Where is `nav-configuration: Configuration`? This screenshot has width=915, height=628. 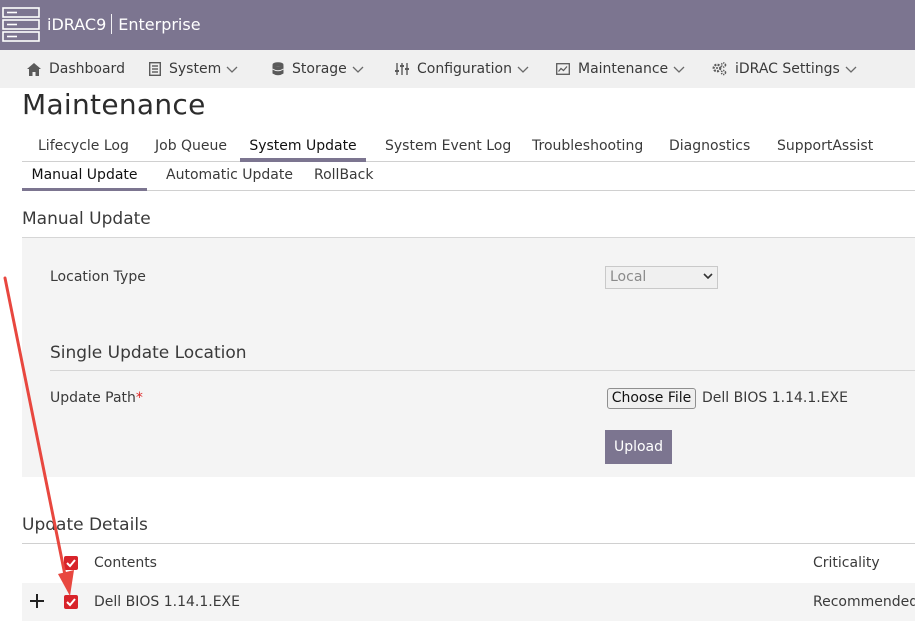
nav-configuration: Configuration is located at coordinates (462, 69).